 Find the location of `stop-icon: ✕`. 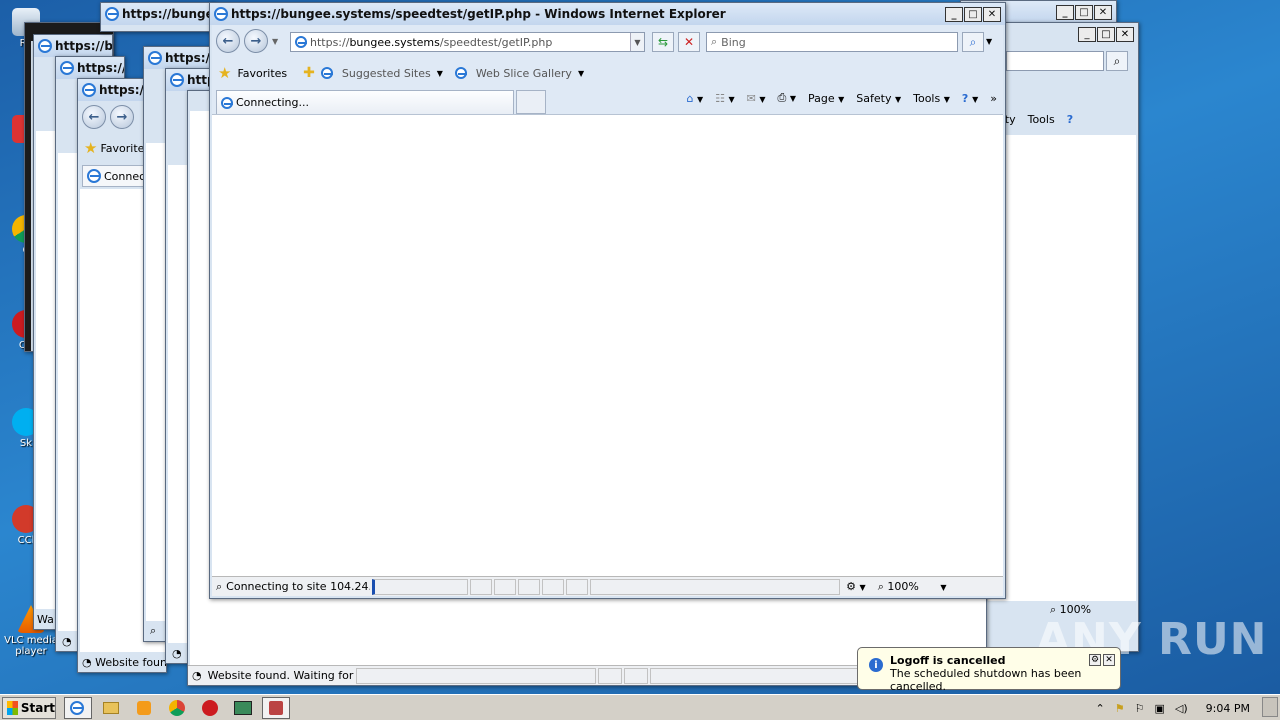

stop-icon: ✕ is located at coordinates (689, 42).